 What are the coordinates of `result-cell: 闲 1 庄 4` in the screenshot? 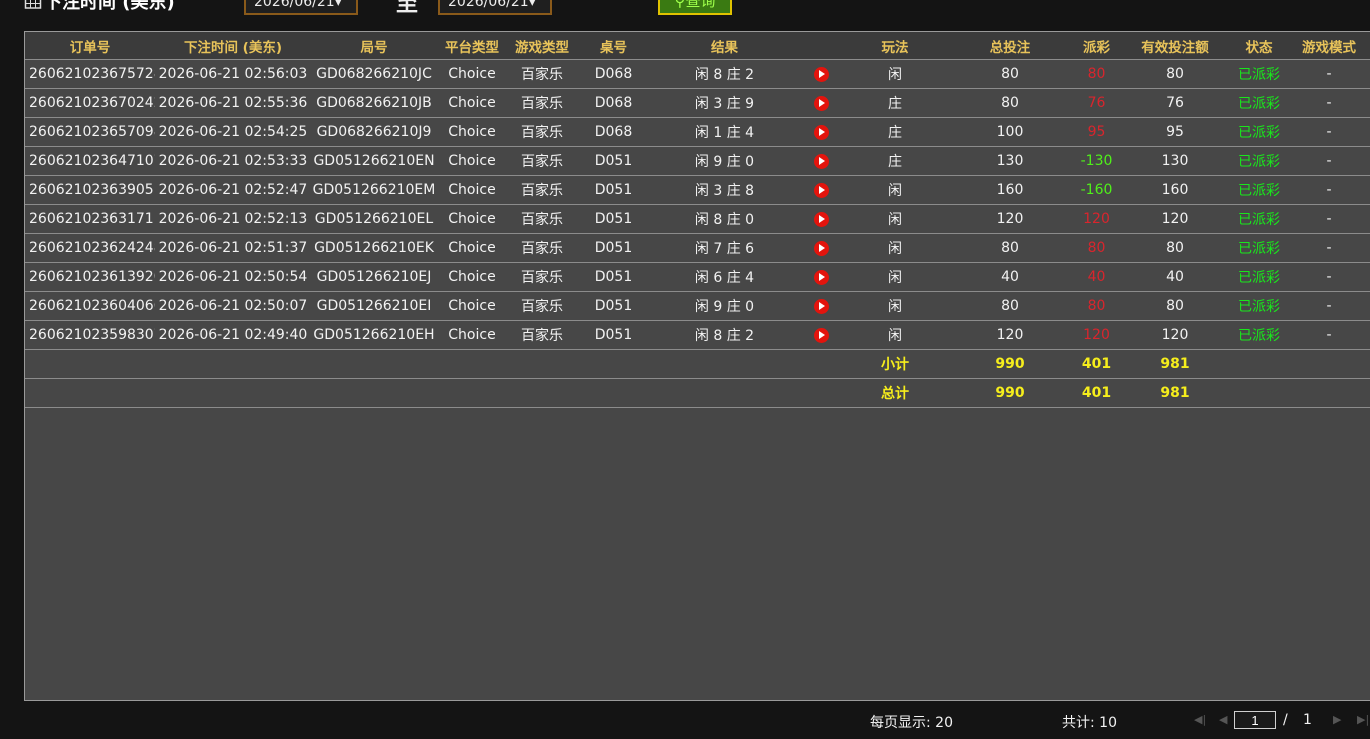 It's located at (724, 132).